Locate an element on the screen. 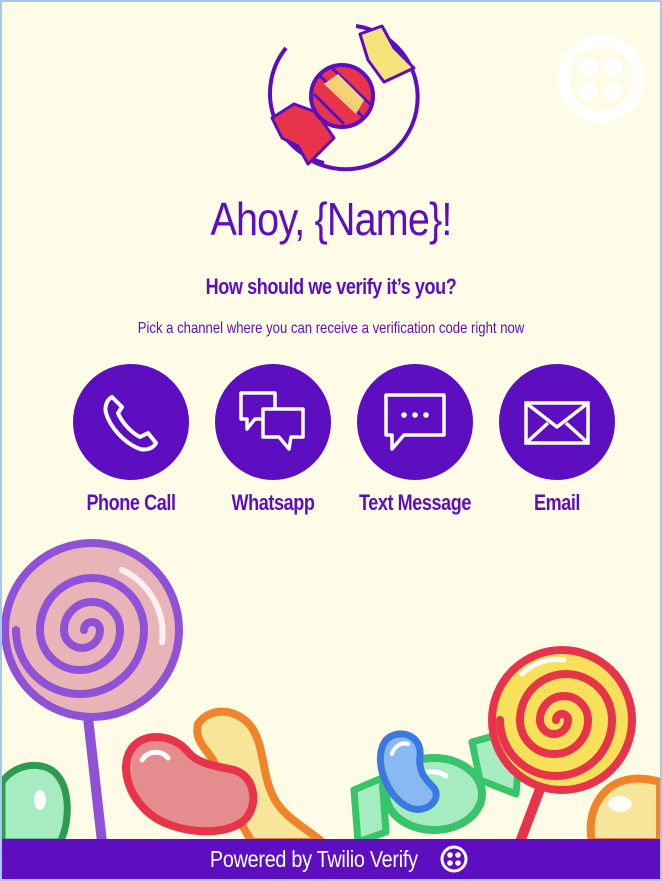 The width and height of the screenshot is (662, 881). whatsapp-button: Whatsapp is located at coordinates (273, 440).